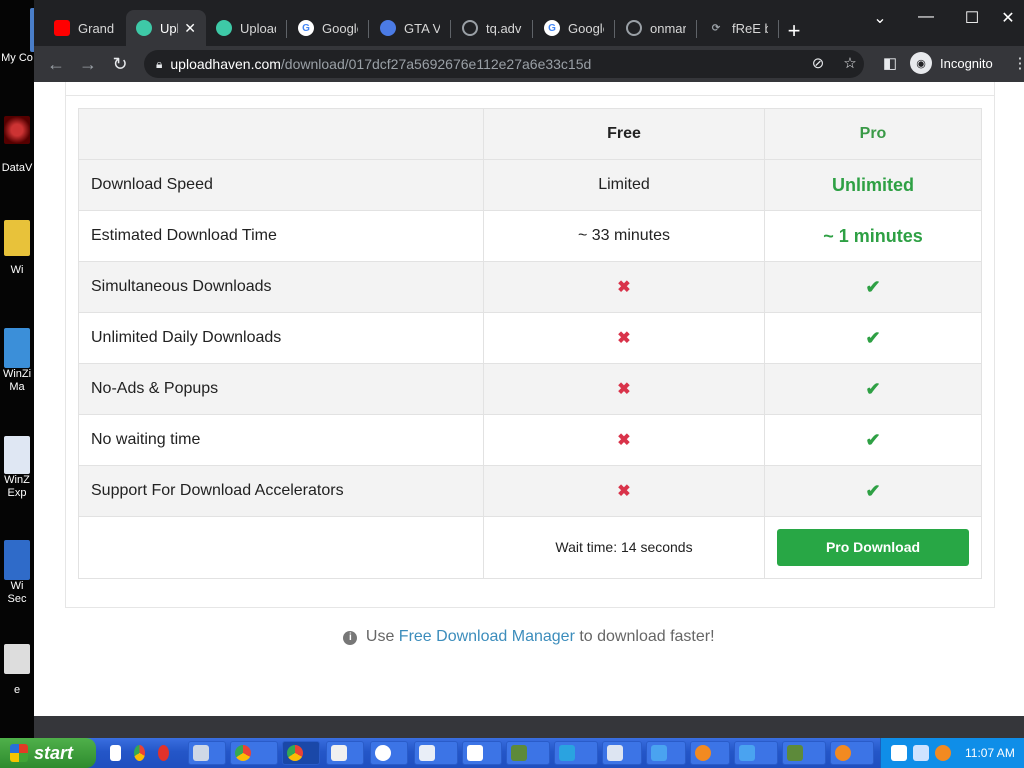 Image resolution: width=1024 pixels, height=768 pixels. What do you see at coordinates (410, 28) in the screenshot?
I see `tab-gta: GTA V R` at bounding box center [410, 28].